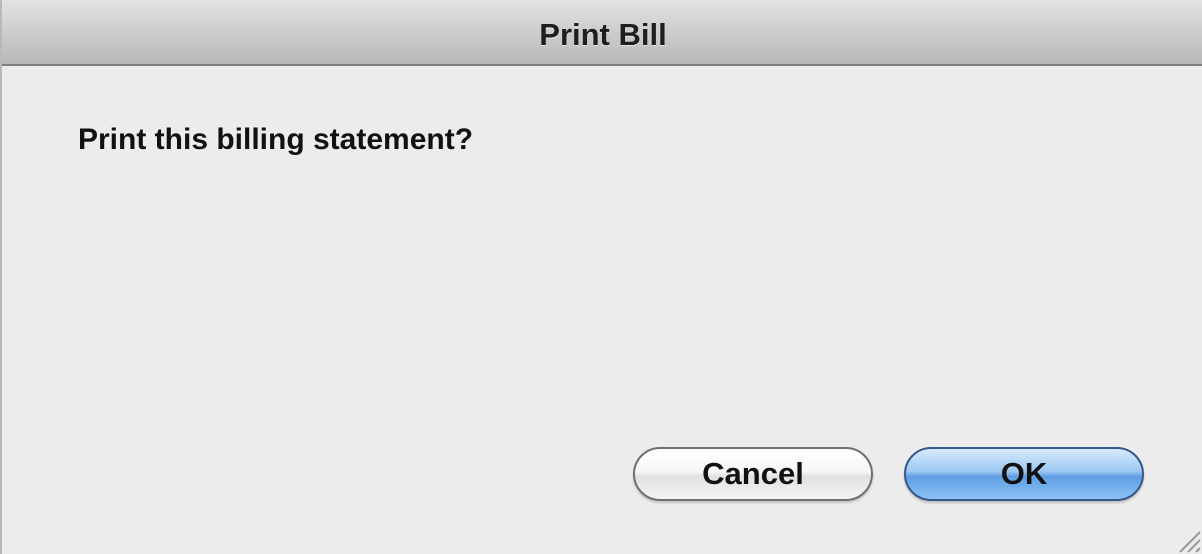 The height and width of the screenshot is (554, 1202). I want to click on window-title: Print Bill, so click(603, 34).